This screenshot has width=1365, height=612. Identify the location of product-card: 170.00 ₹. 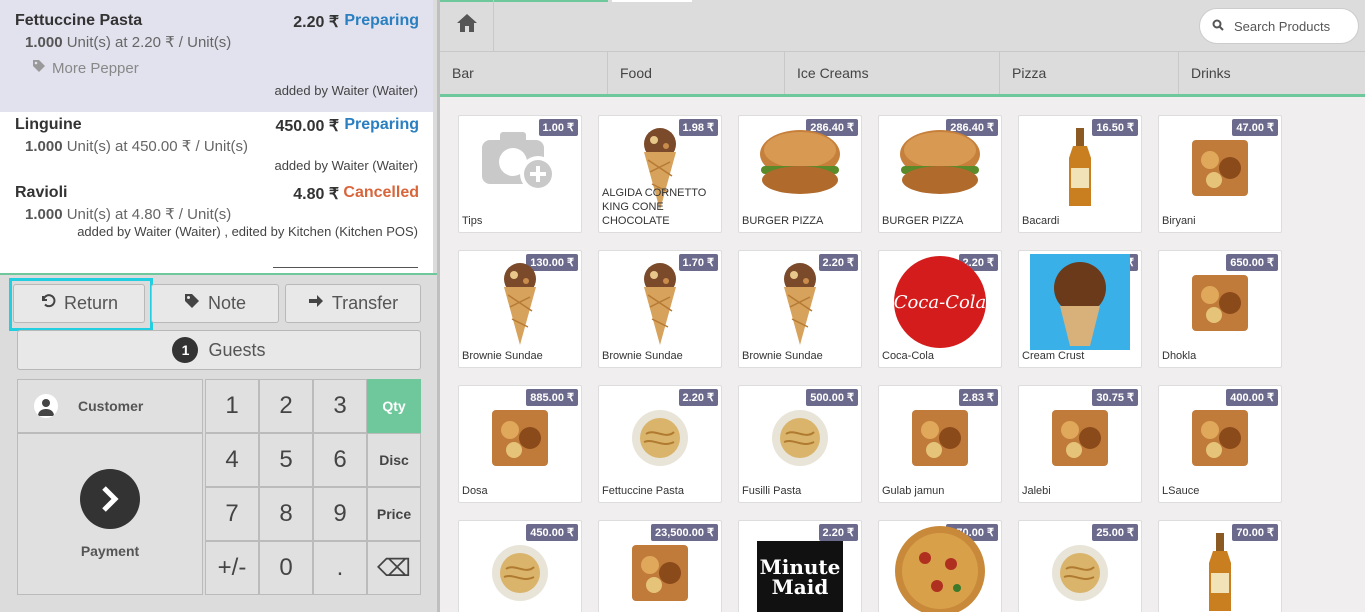
(940, 566).